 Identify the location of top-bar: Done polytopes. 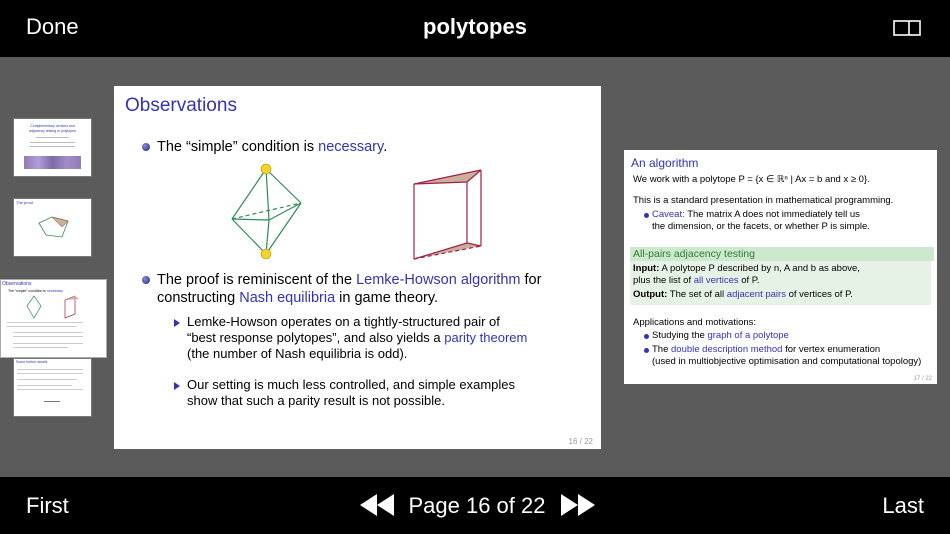
(475, 28).